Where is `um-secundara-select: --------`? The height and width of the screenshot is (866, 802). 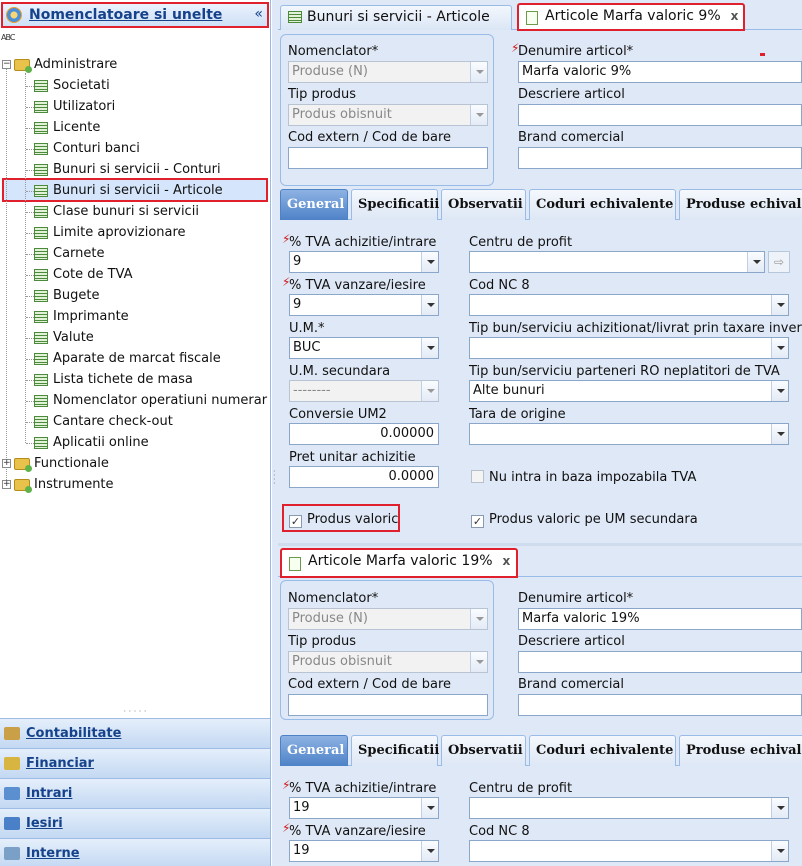 um-secundara-select: -------- is located at coordinates (364, 391).